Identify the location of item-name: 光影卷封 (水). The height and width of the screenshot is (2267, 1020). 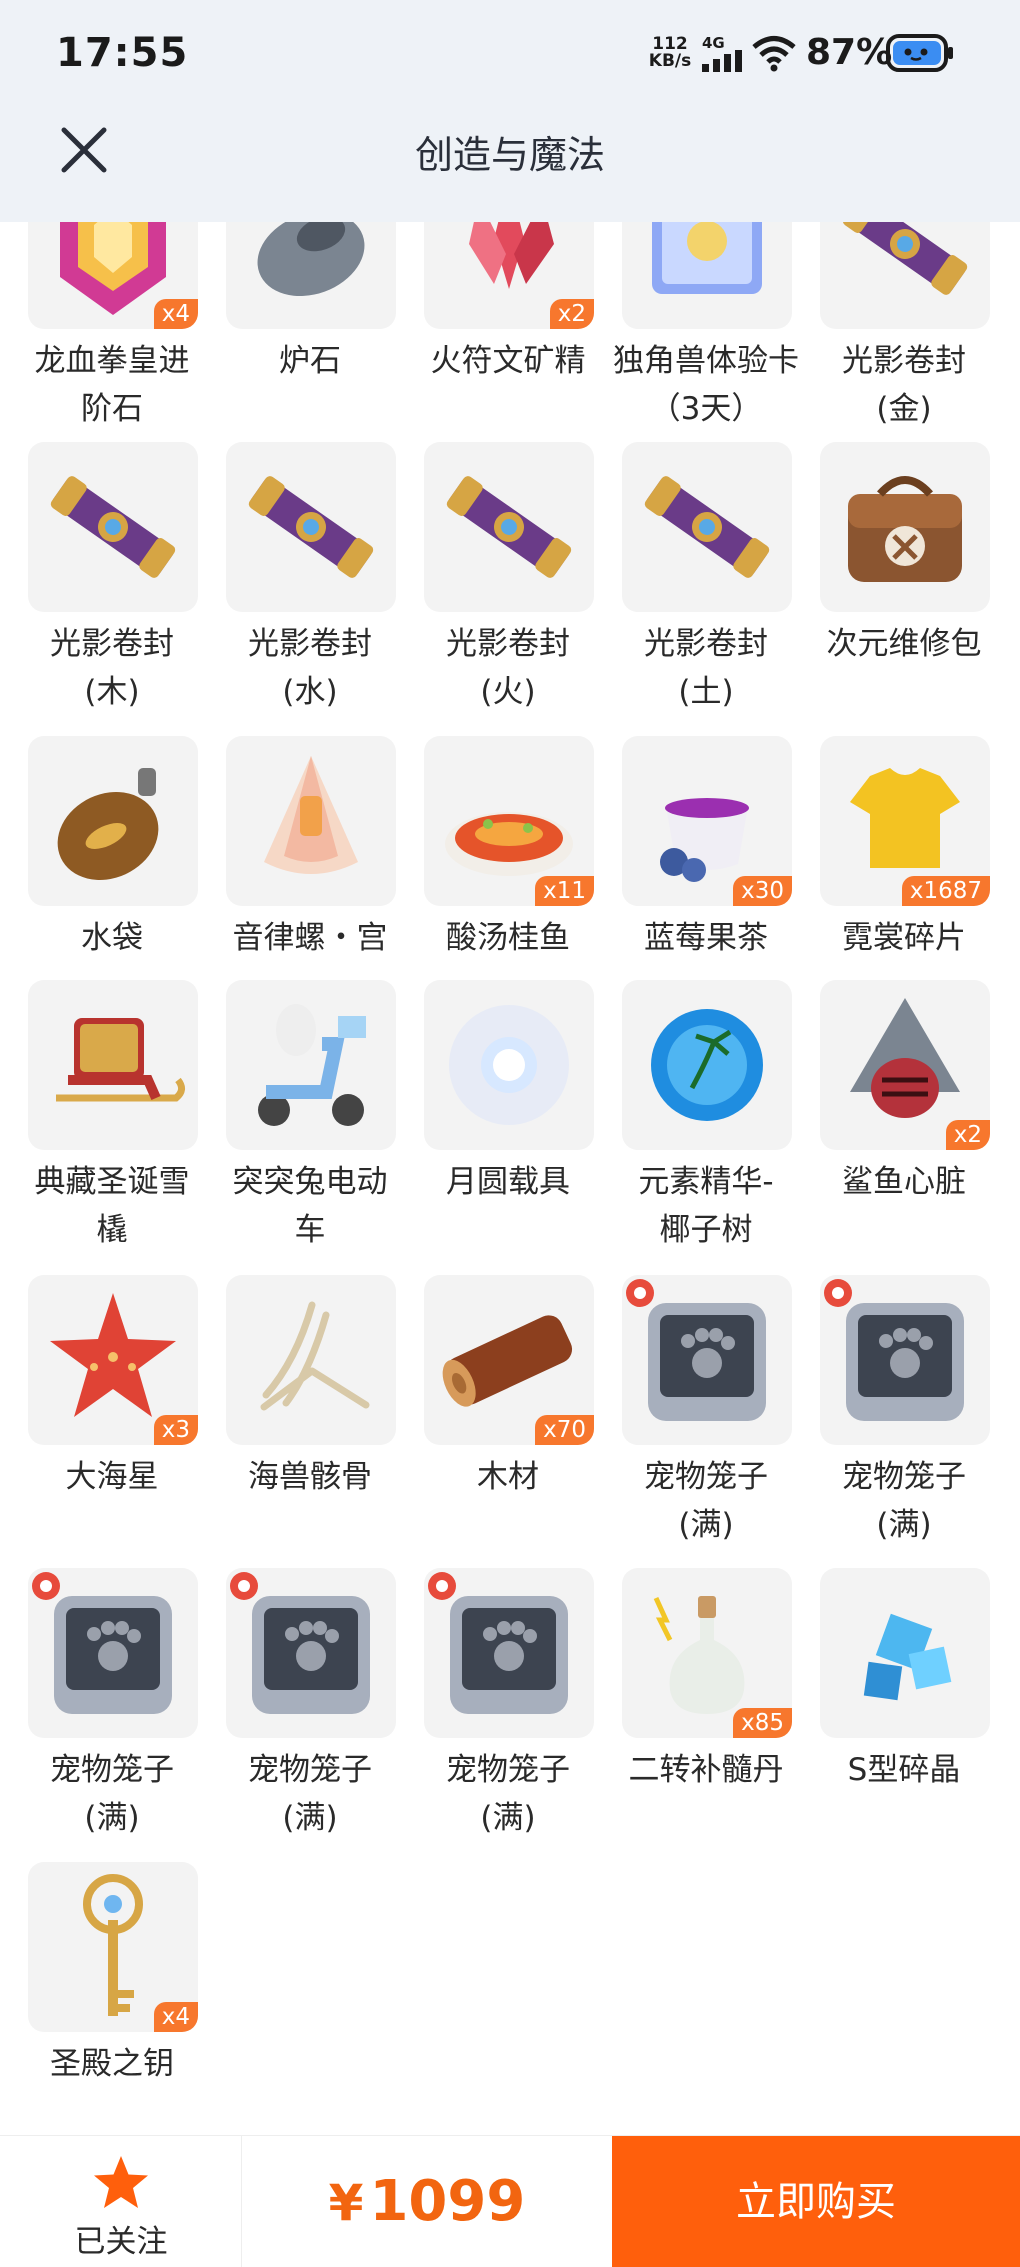
(310, 668).